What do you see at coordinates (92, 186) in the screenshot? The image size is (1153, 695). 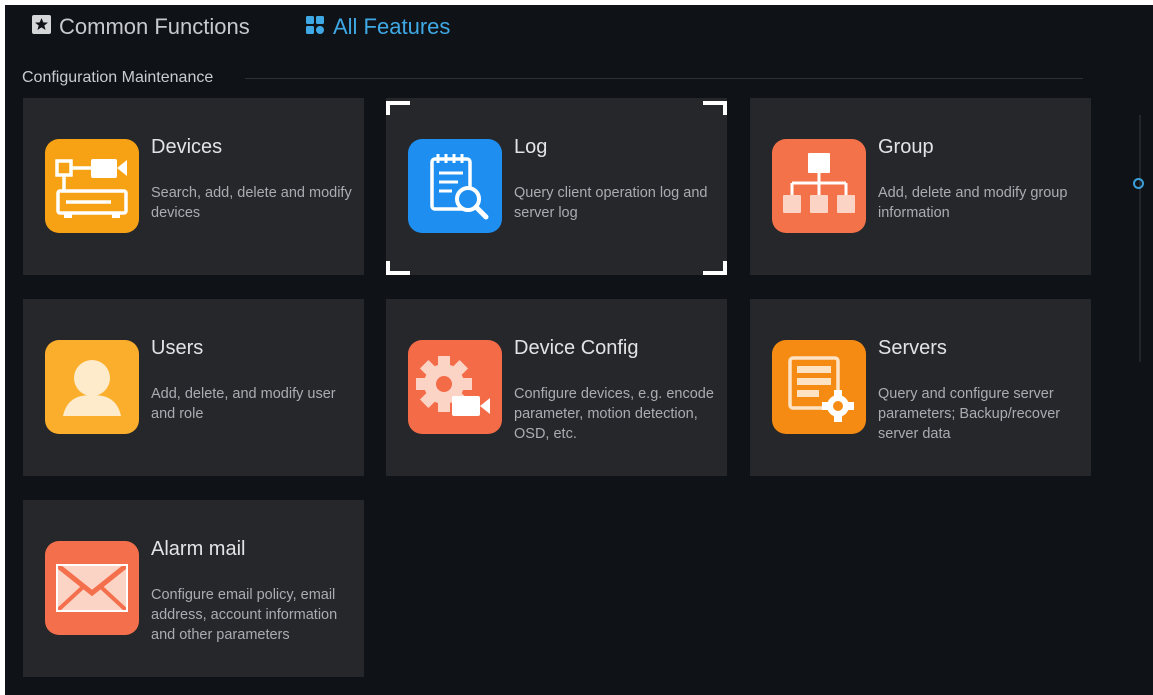 I see `devices-icon` at bounding box center [92, 186].